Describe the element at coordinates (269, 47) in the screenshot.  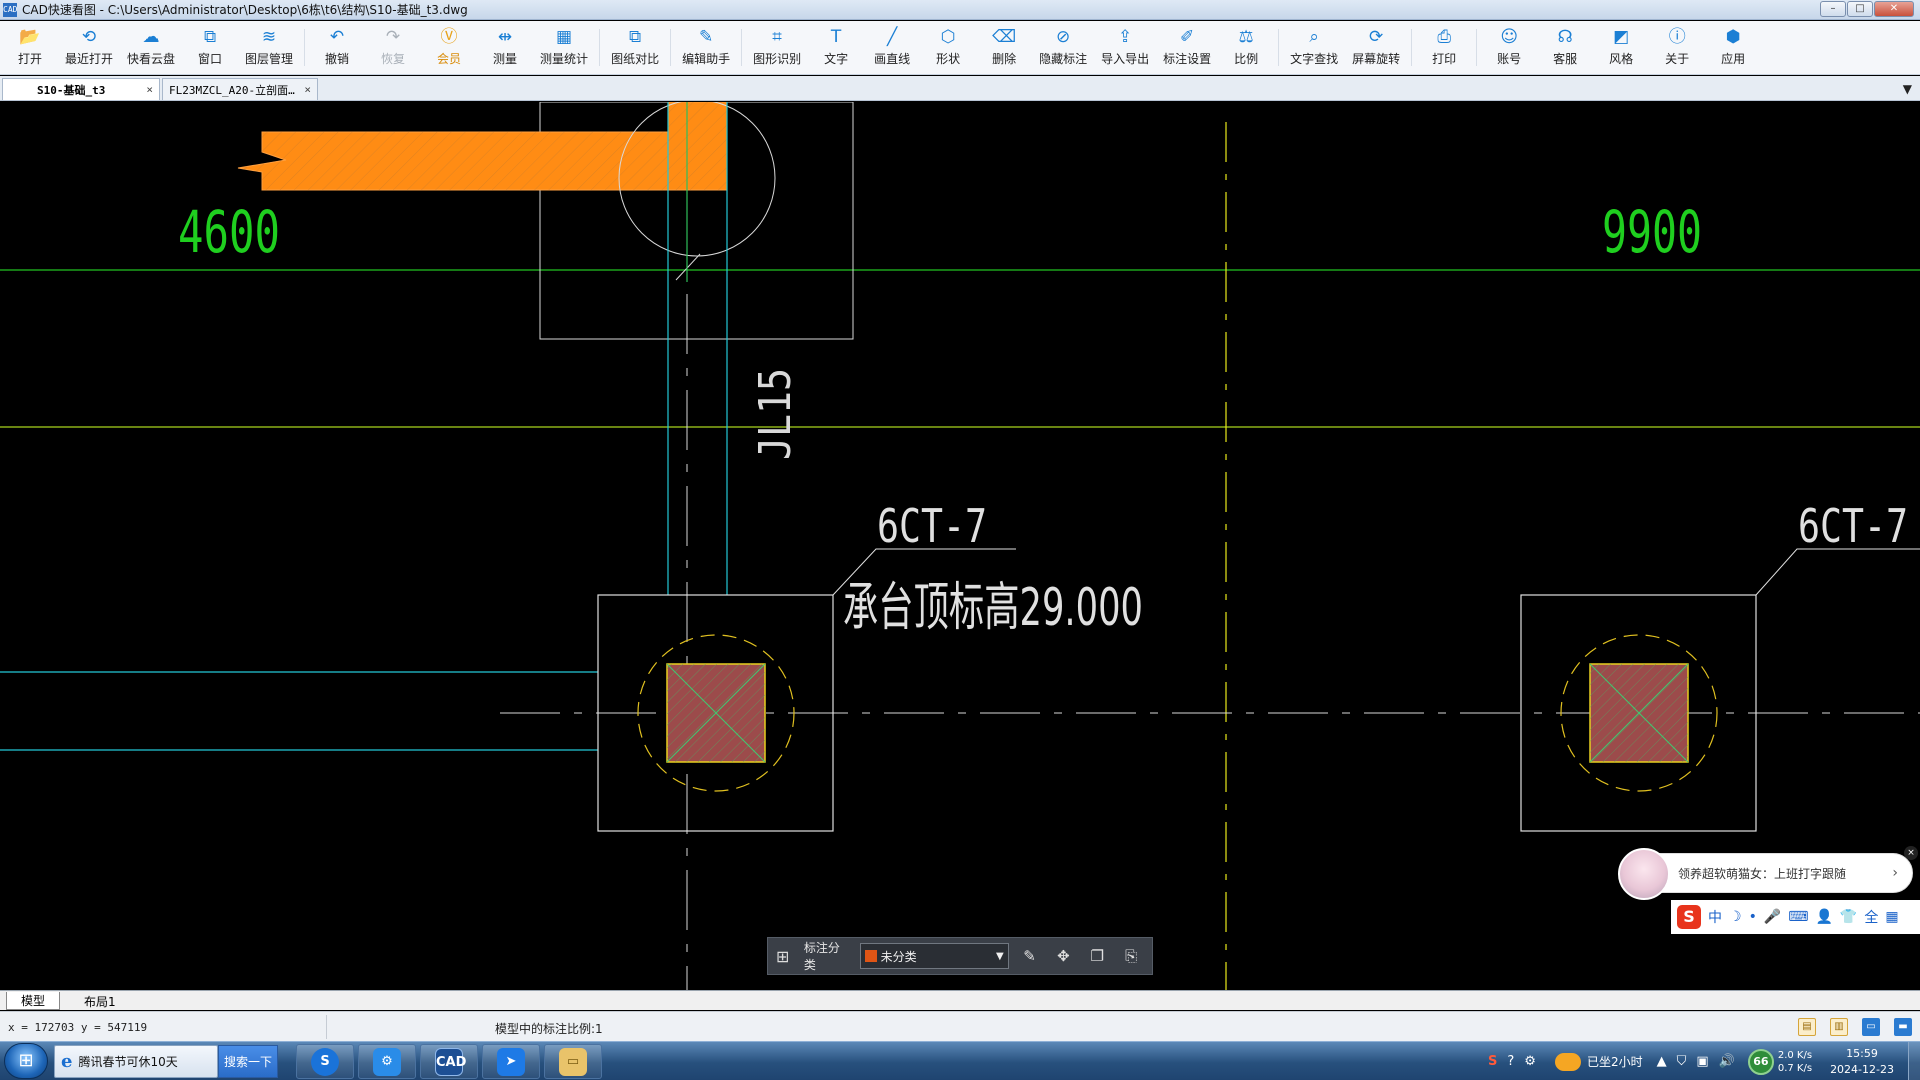
I see `toolbar-button-layers: ≋ 图层管理` at that location.